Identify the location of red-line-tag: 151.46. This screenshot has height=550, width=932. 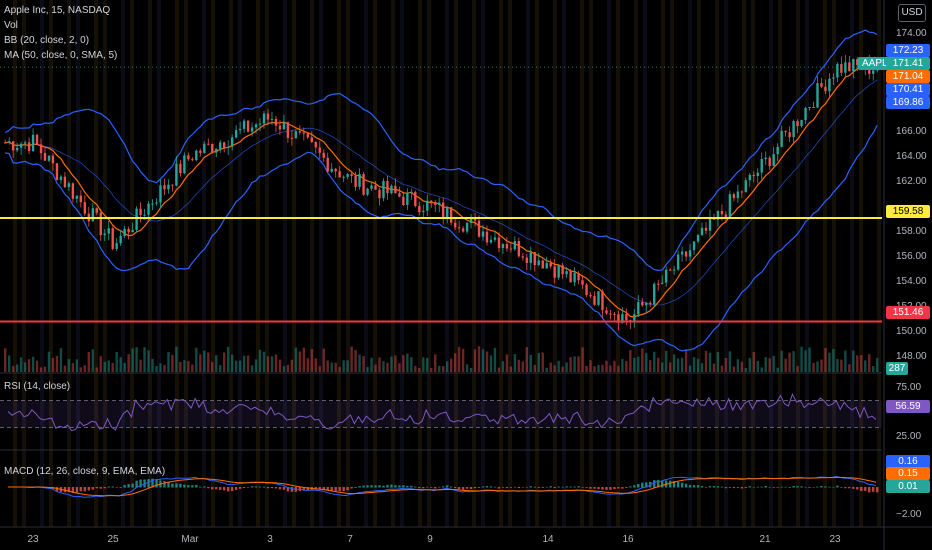
(908, 312).